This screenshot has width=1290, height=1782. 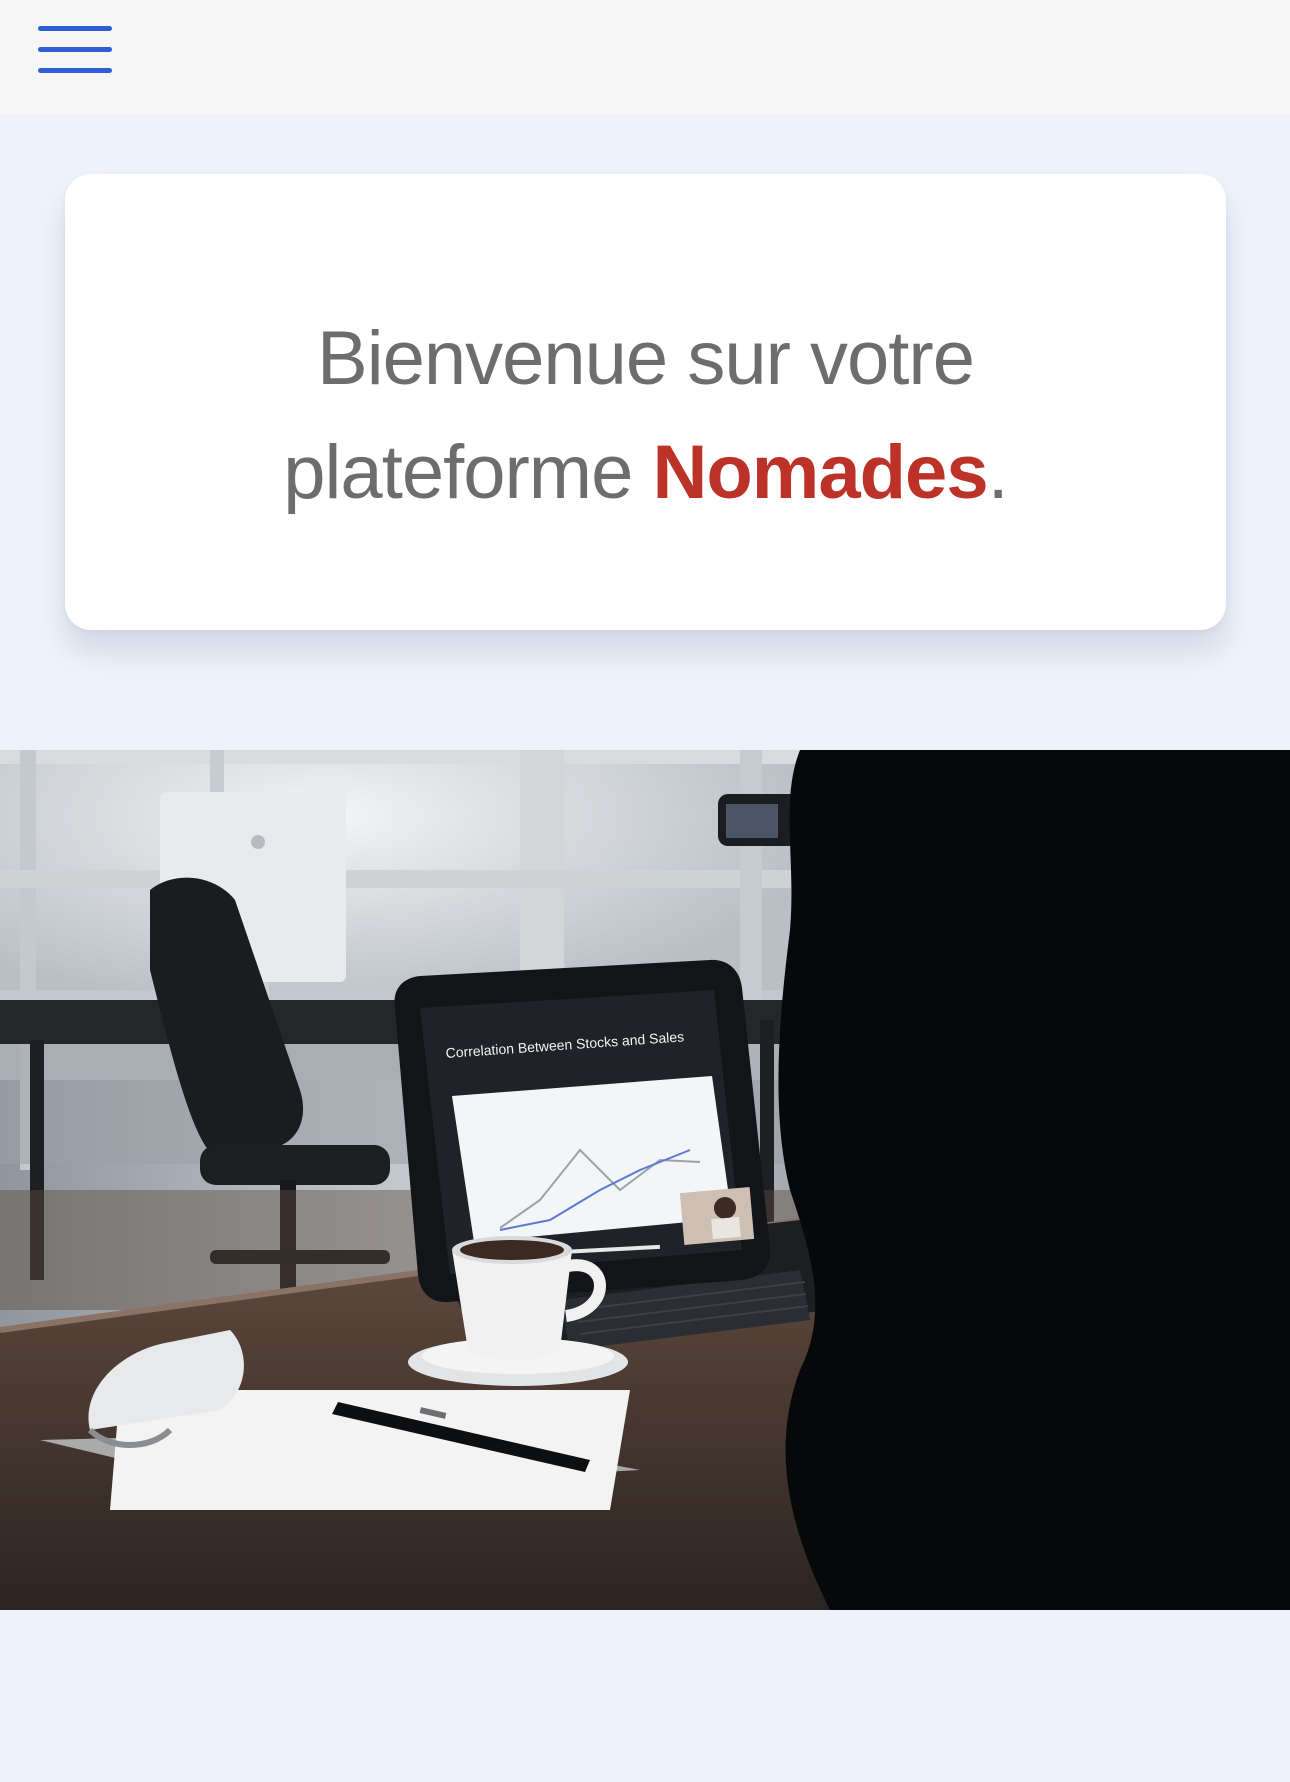 What do you see at coordinates (820, 472) in the screenshot?
I see `brand-name: Nomades` at bounding box center [820, 472].